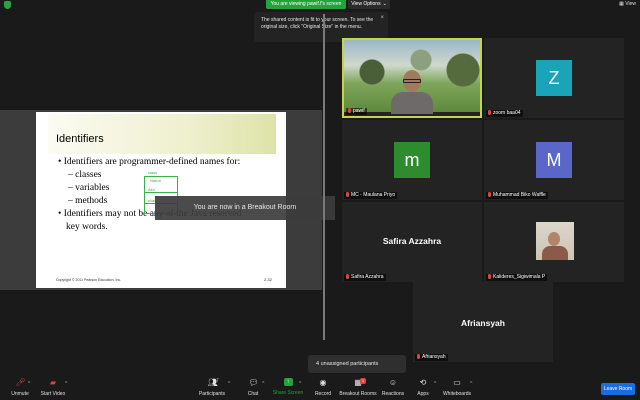  What do you see at coordinates (53, 382) in the screenshot?
I see `video-off-icon: ▰` at bounding box center [53, 382].